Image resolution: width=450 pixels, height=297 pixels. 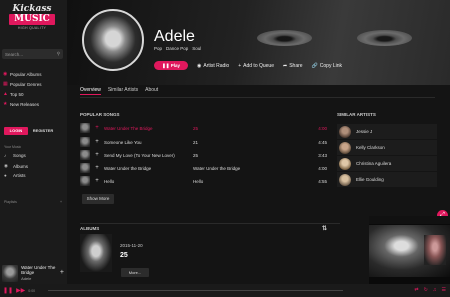 I want to click on next-icon: ▶▶, so click(x=20, y=290).